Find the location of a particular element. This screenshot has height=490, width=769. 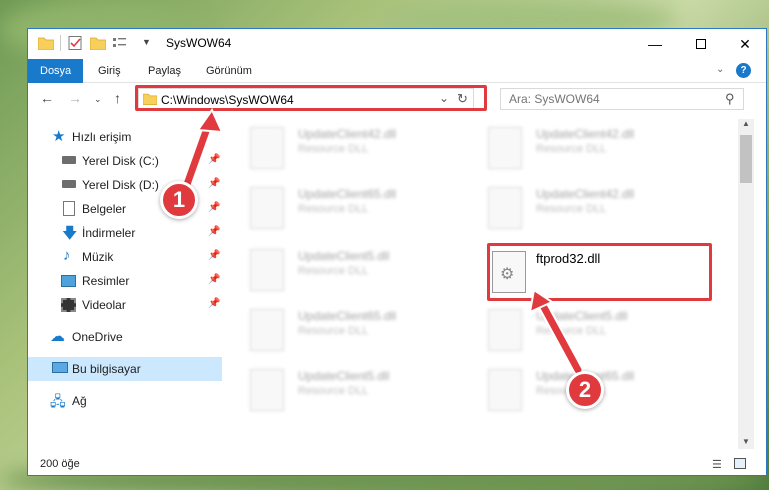

back-arrow-icon: ← is located at coordinates (47, 98).